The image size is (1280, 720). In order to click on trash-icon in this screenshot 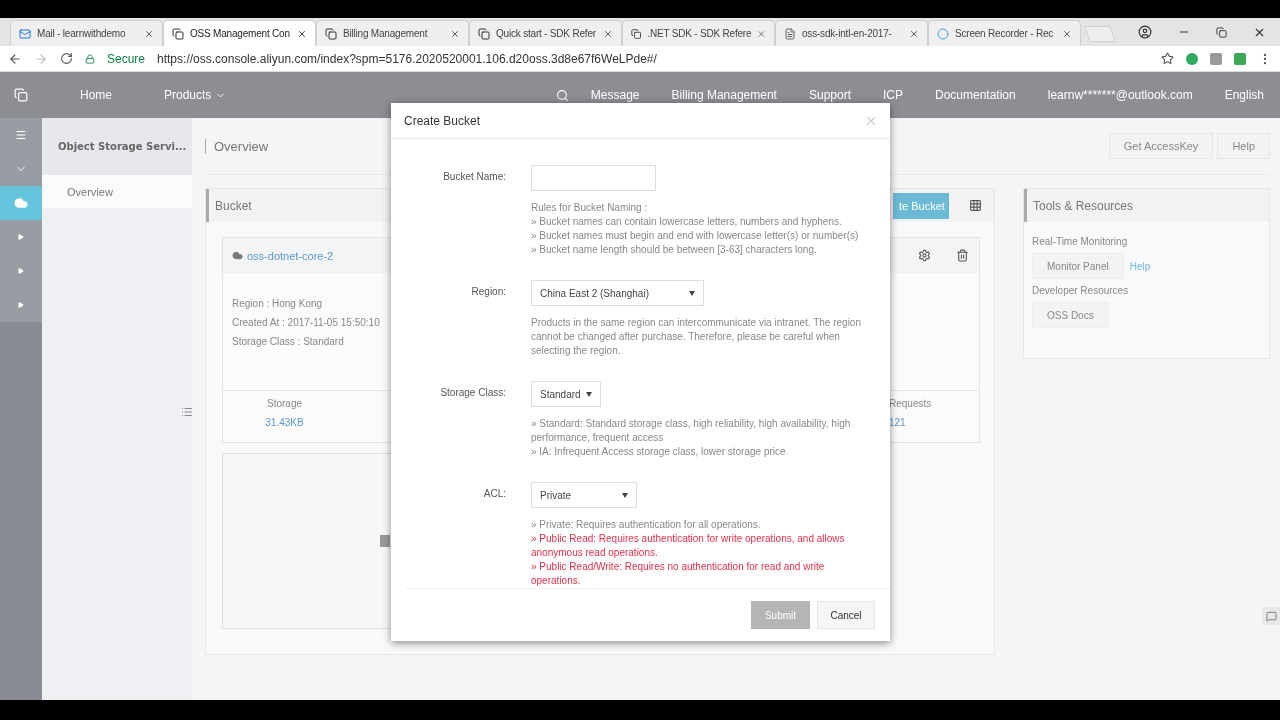, I will do `click(962, 255)`.